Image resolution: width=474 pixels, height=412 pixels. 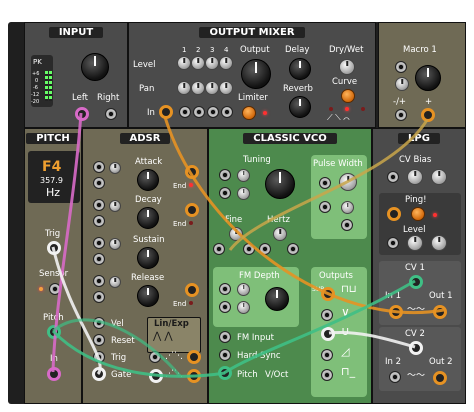 I want to click on release-knob, so click(x=148, y=296).